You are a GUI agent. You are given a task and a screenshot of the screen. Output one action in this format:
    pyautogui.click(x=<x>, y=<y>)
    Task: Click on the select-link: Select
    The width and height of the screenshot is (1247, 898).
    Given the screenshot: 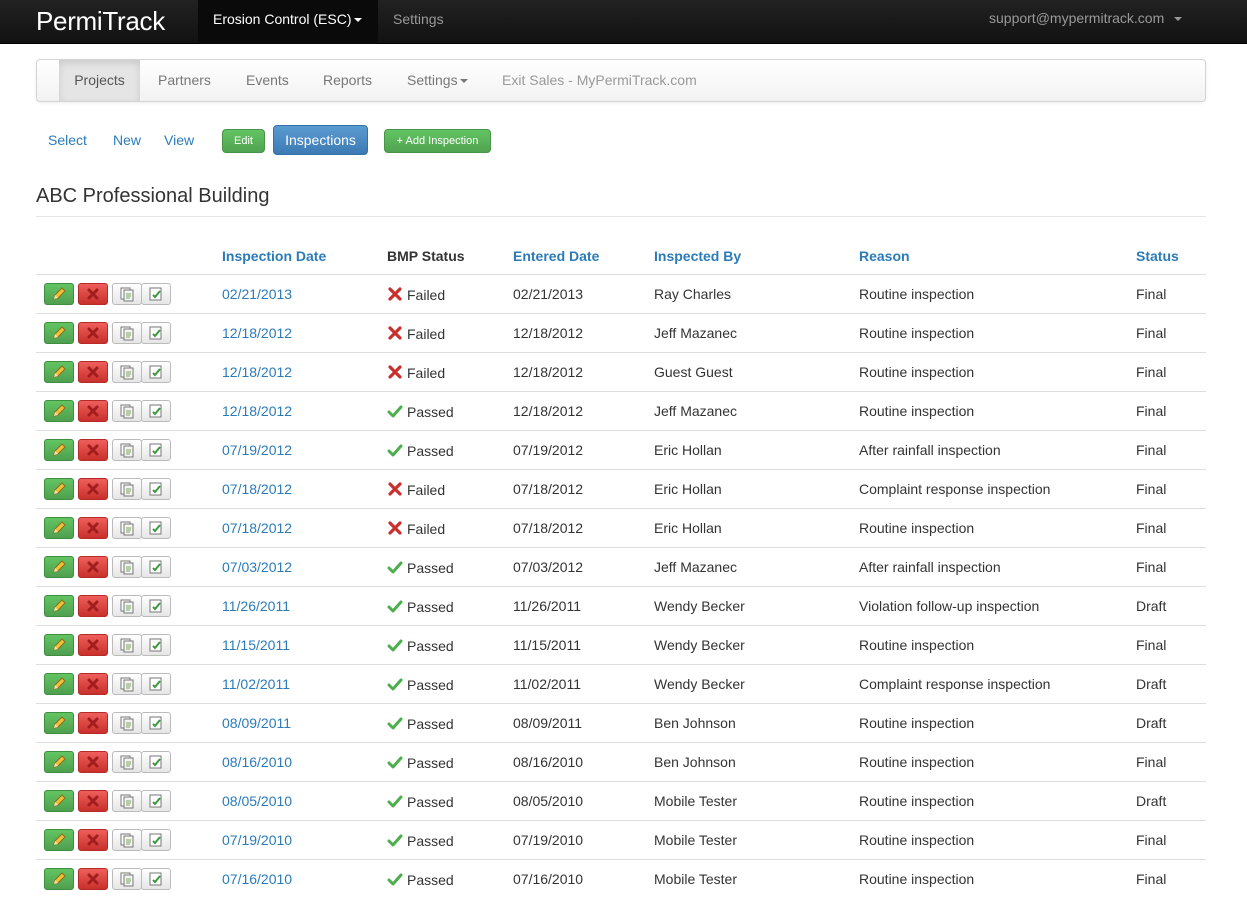 What is the action you would take?
    pyautogui.click(x=67, y=140)
    